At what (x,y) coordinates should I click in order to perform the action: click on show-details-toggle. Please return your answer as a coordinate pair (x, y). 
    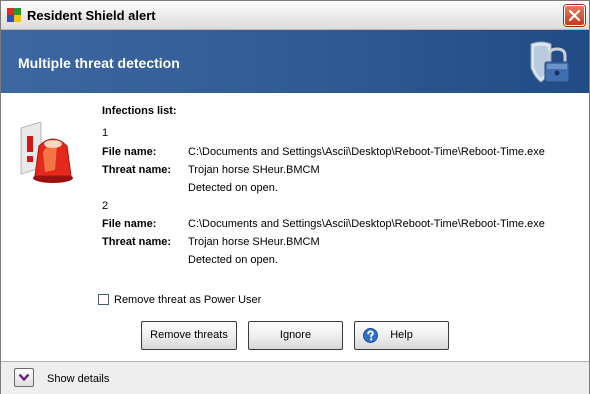
    Looking at the image, I should click on (24, 377).